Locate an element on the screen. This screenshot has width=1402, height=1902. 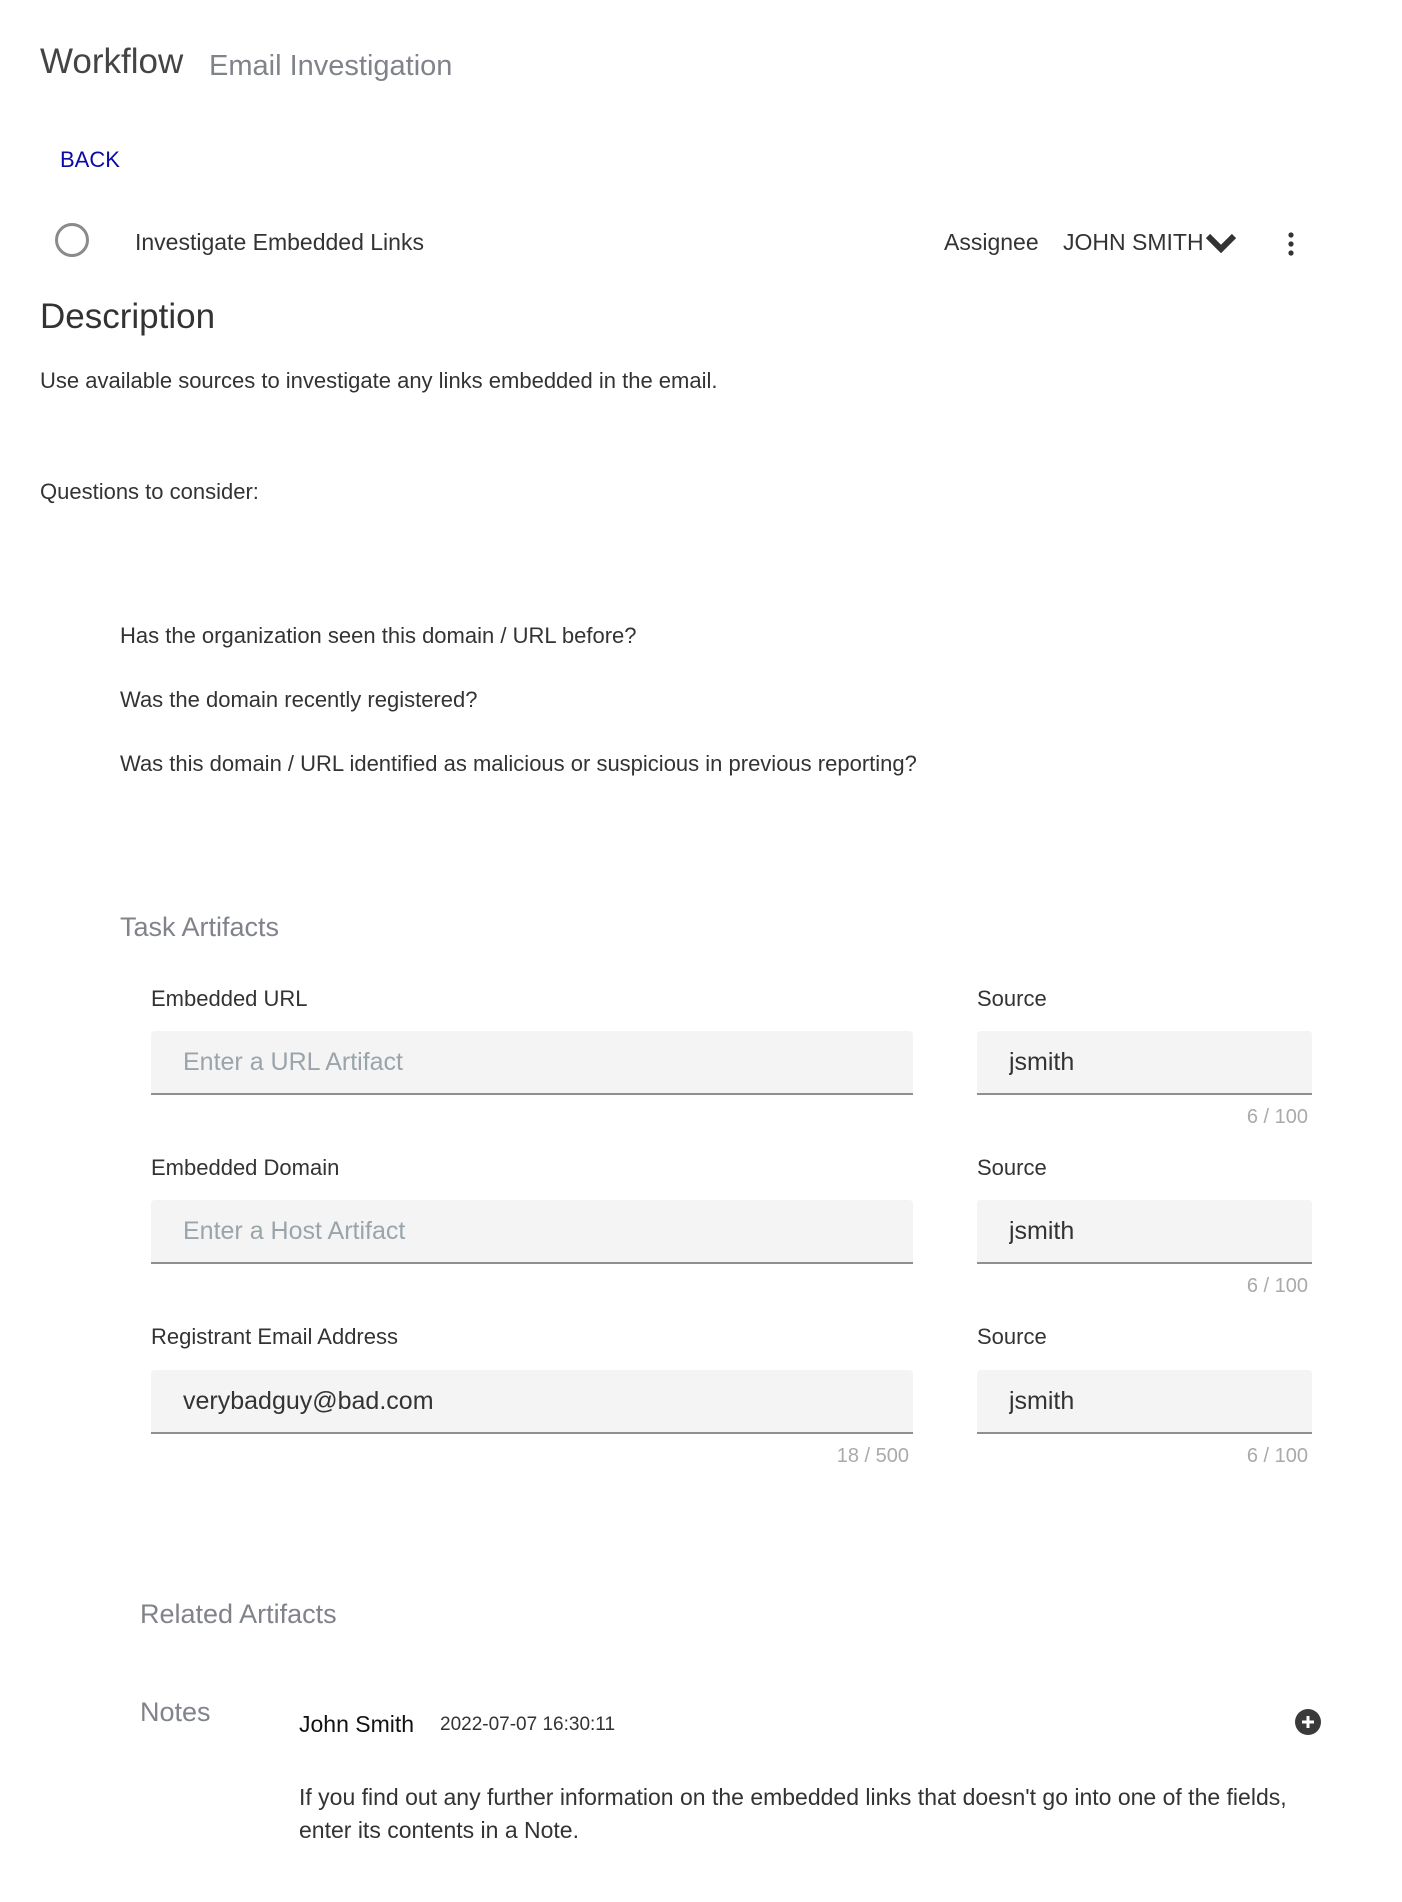
note-timestamp: 2022-07-07 16:30:11 is located at coordinates (528, 1724).